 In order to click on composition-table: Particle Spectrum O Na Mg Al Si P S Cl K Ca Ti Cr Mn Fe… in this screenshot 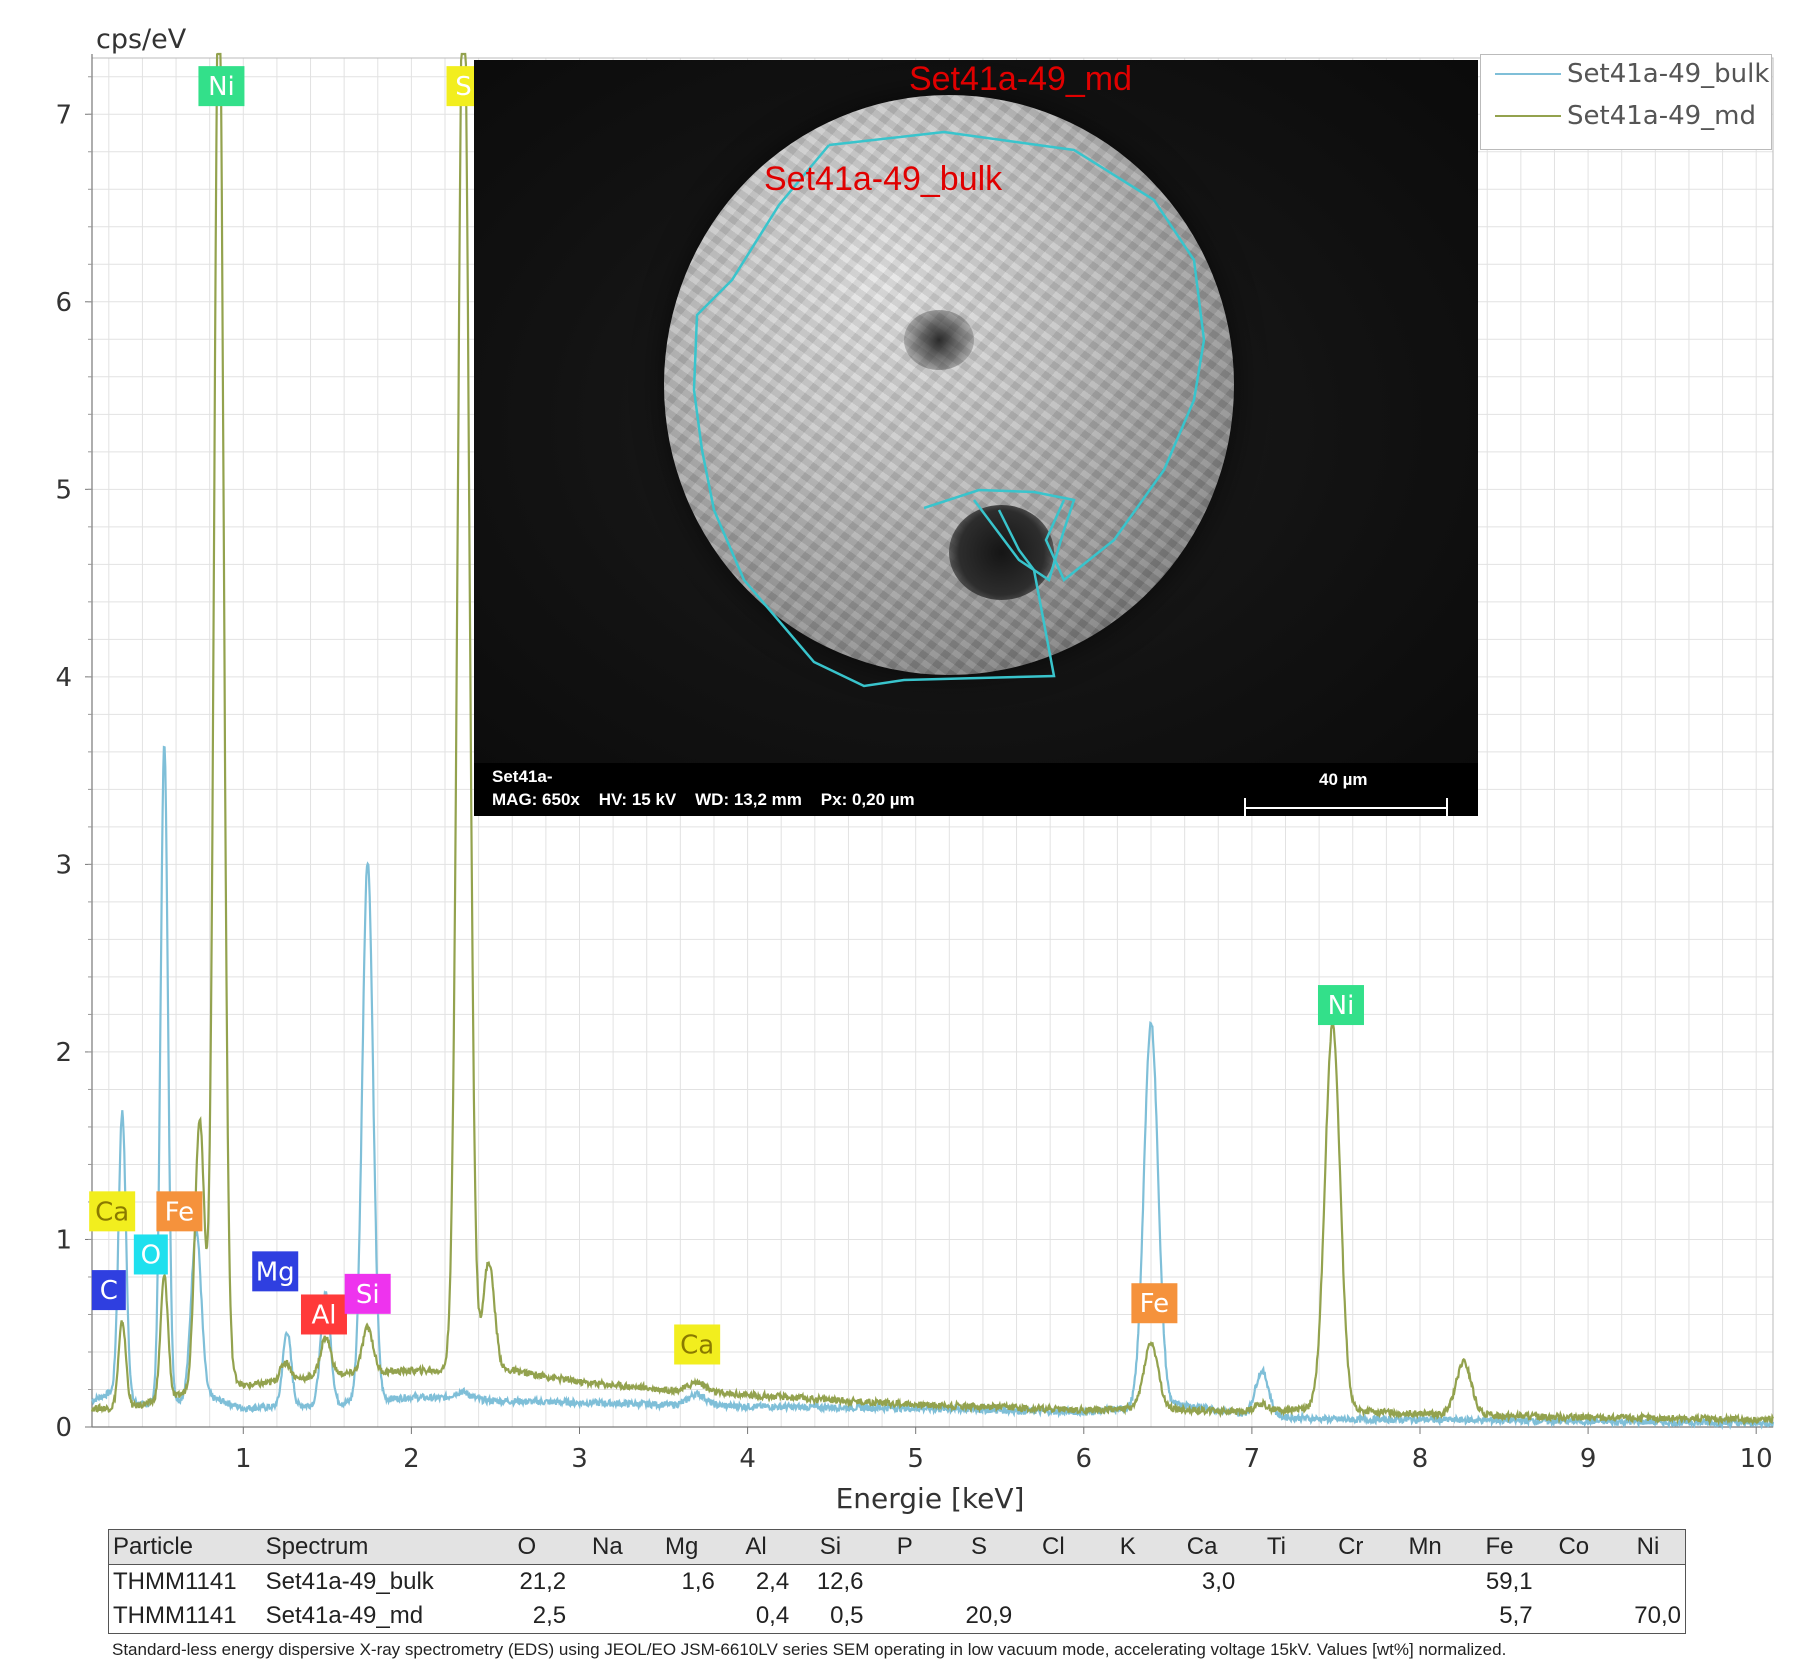, I will do `click(897, 1581)`.